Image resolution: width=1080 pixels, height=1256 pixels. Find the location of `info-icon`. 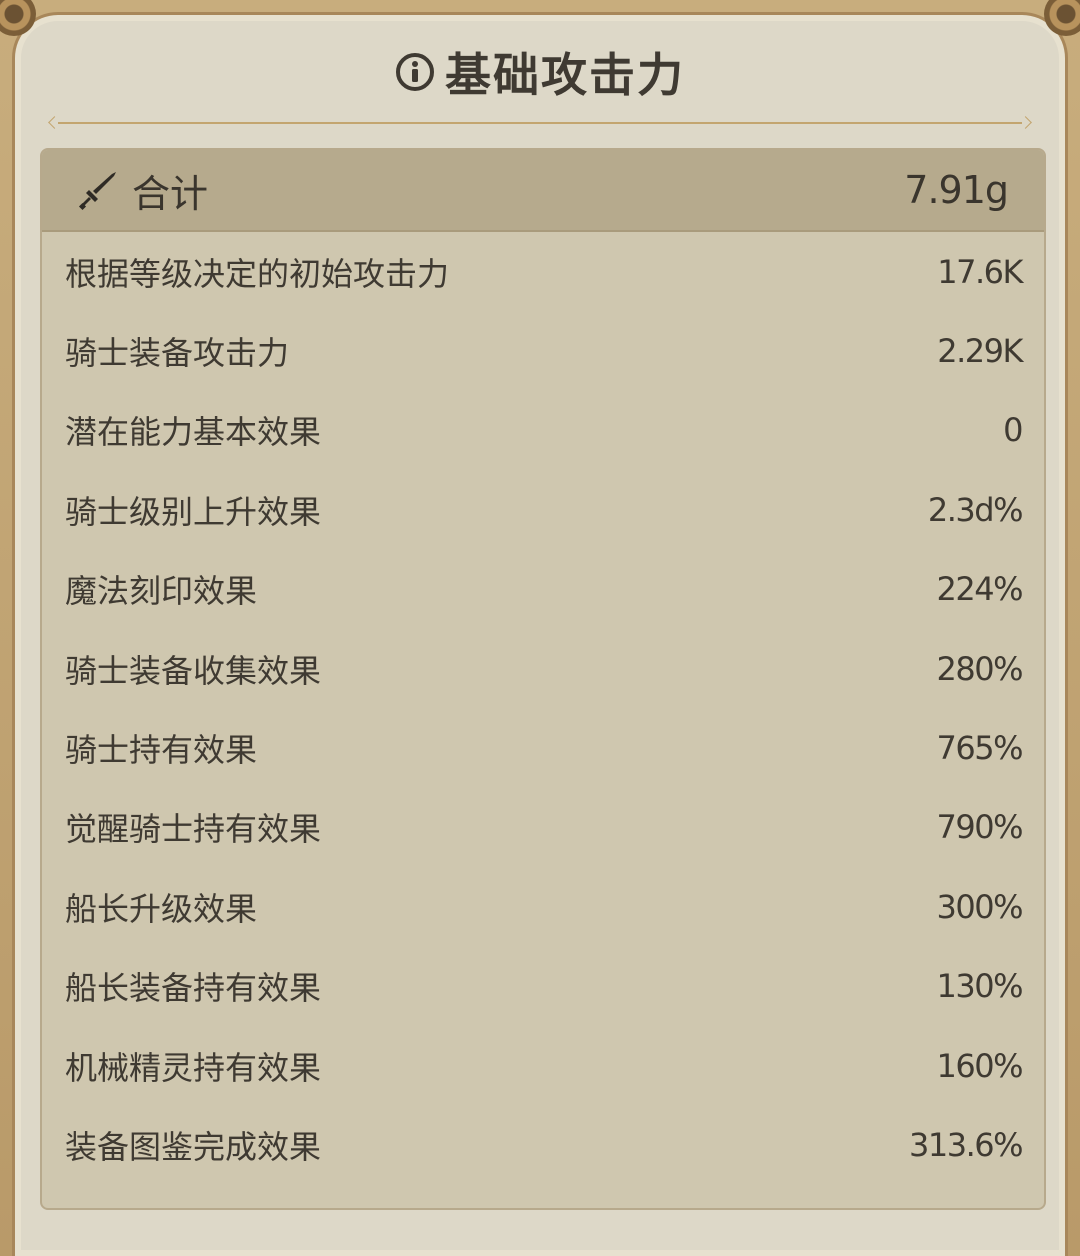

info-icon is located at coordinates (415, 72).